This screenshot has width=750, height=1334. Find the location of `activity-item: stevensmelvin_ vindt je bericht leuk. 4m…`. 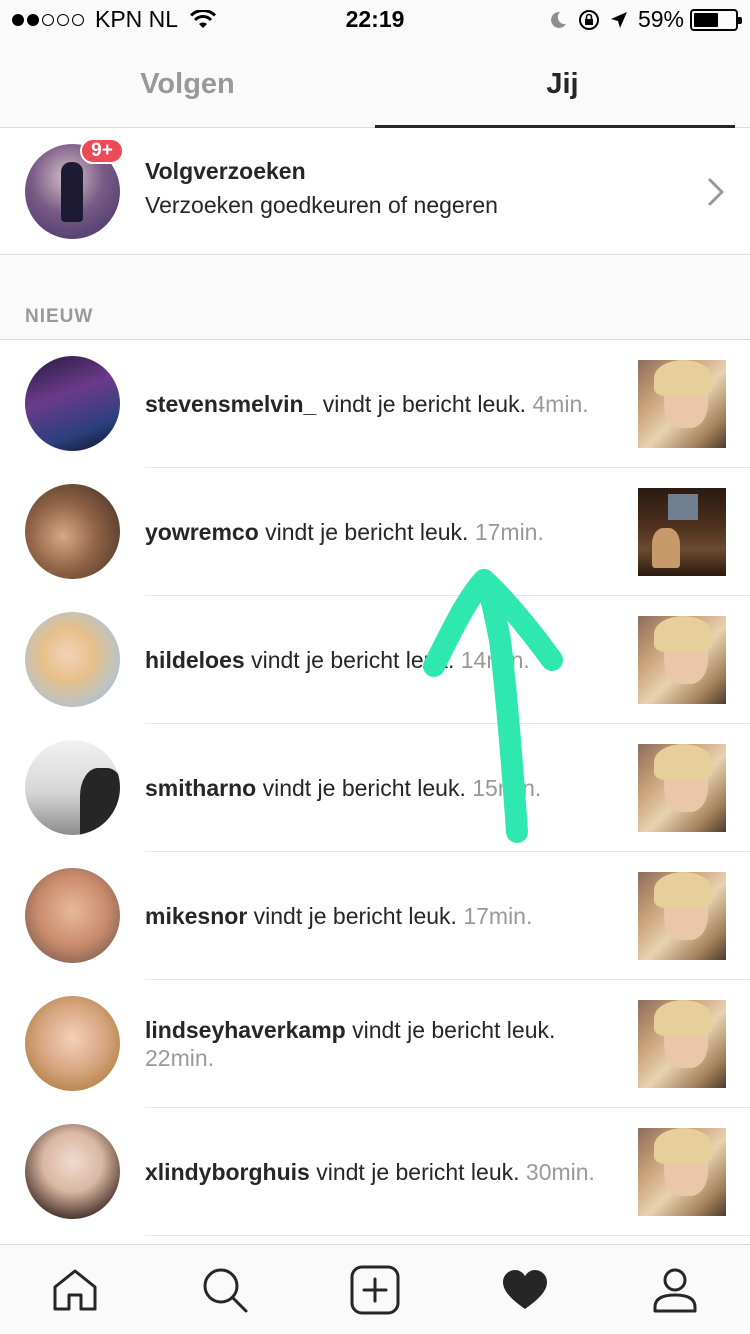

activity-item: stevensmelvin_ vindt je bericht leuk. 4m… is located at coordinates (375, 404).